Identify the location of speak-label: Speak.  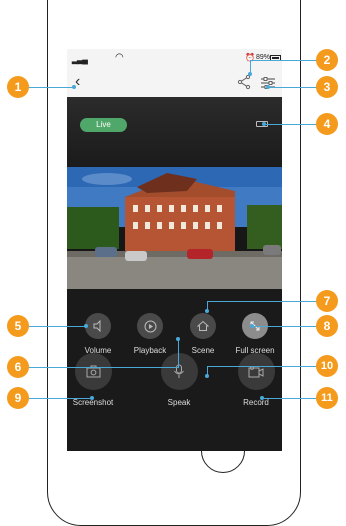
(179, 402).